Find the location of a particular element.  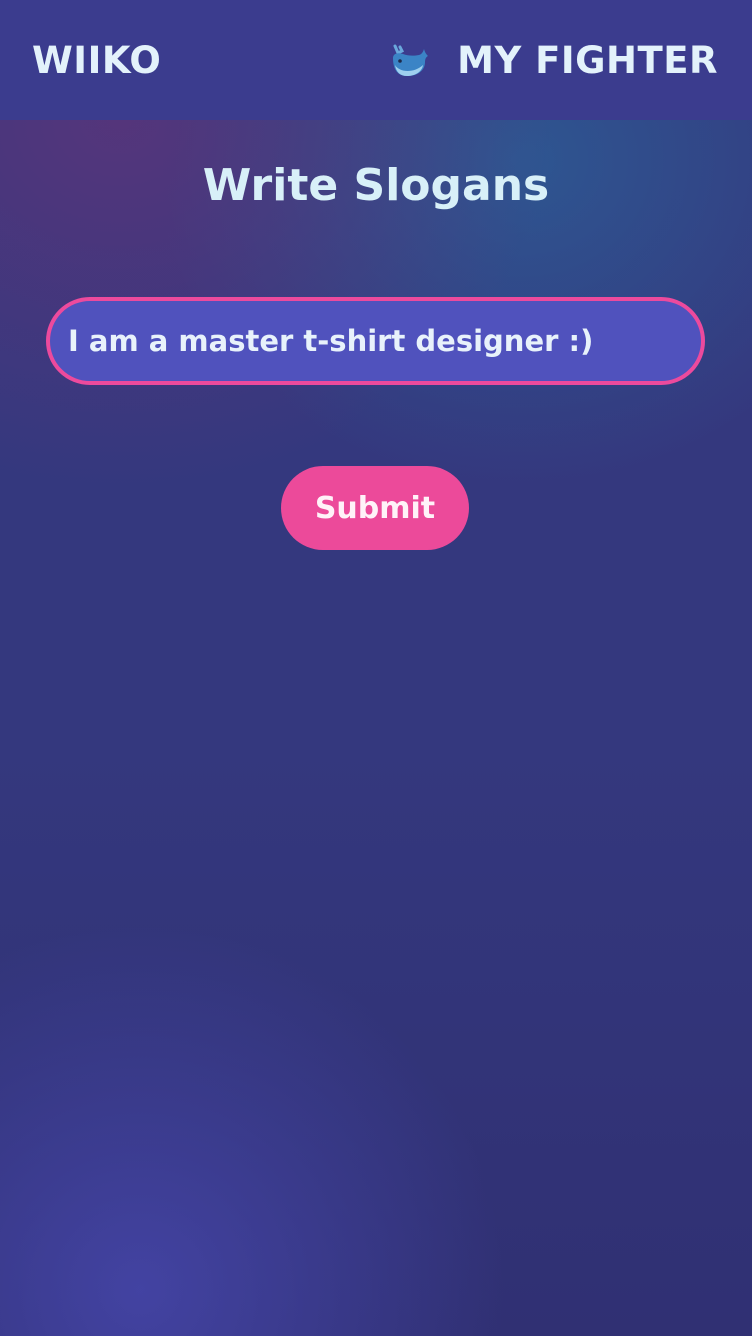

submit-button: Submit is located at coordinates (375, 508).